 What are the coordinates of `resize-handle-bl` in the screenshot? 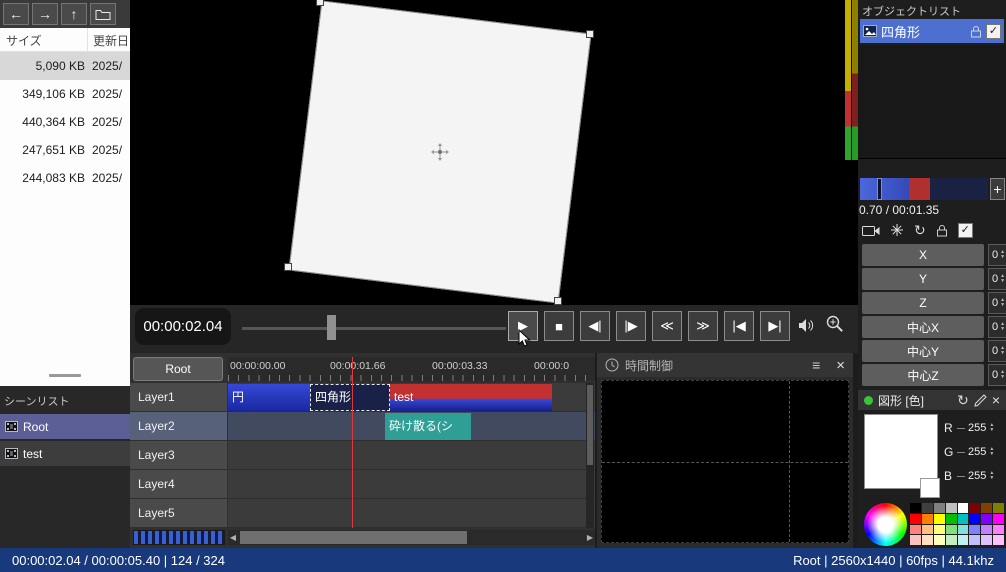 It's located at (288, 267).